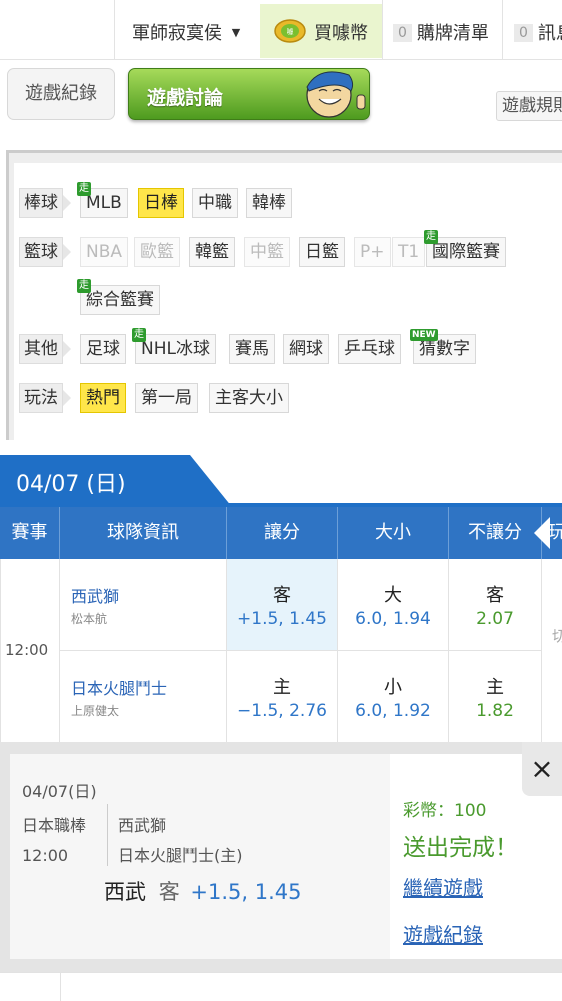 The height and width of the screenshot is (1001, 562). I want to click on filter-nba: NBA, so click(104, 252).